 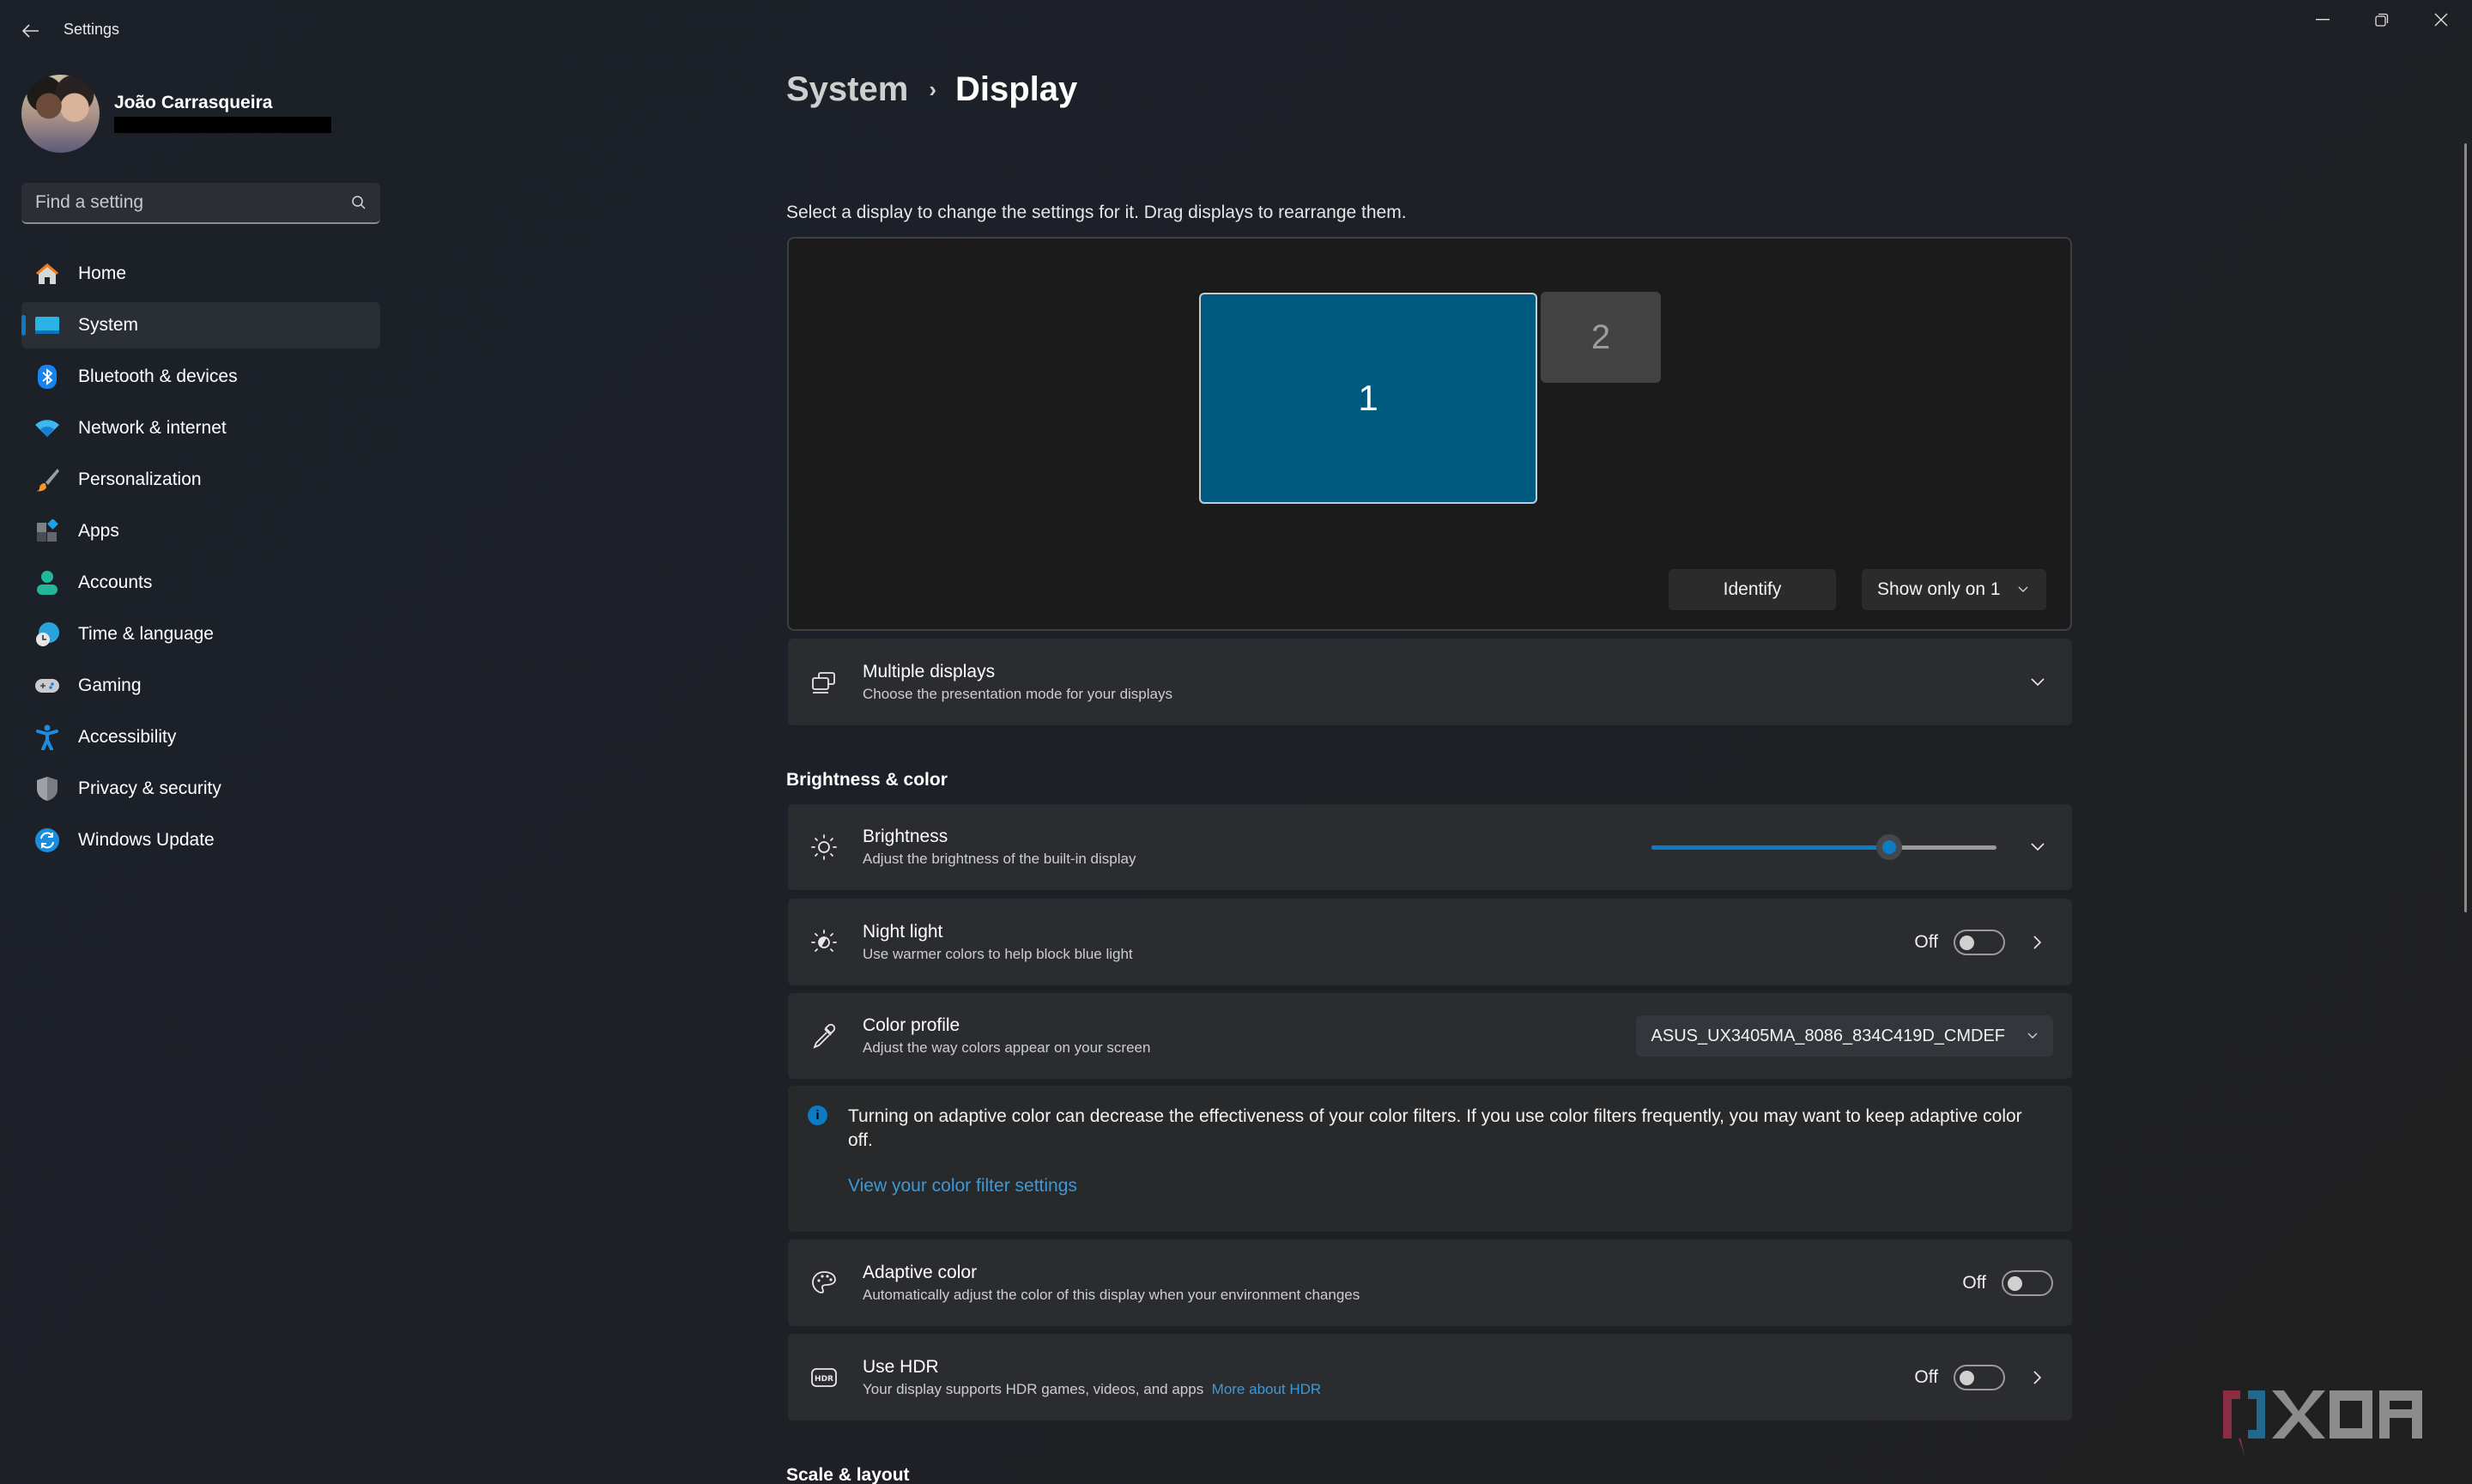 I want to click on eyedropper-icon, so click(x=824, y=1036).